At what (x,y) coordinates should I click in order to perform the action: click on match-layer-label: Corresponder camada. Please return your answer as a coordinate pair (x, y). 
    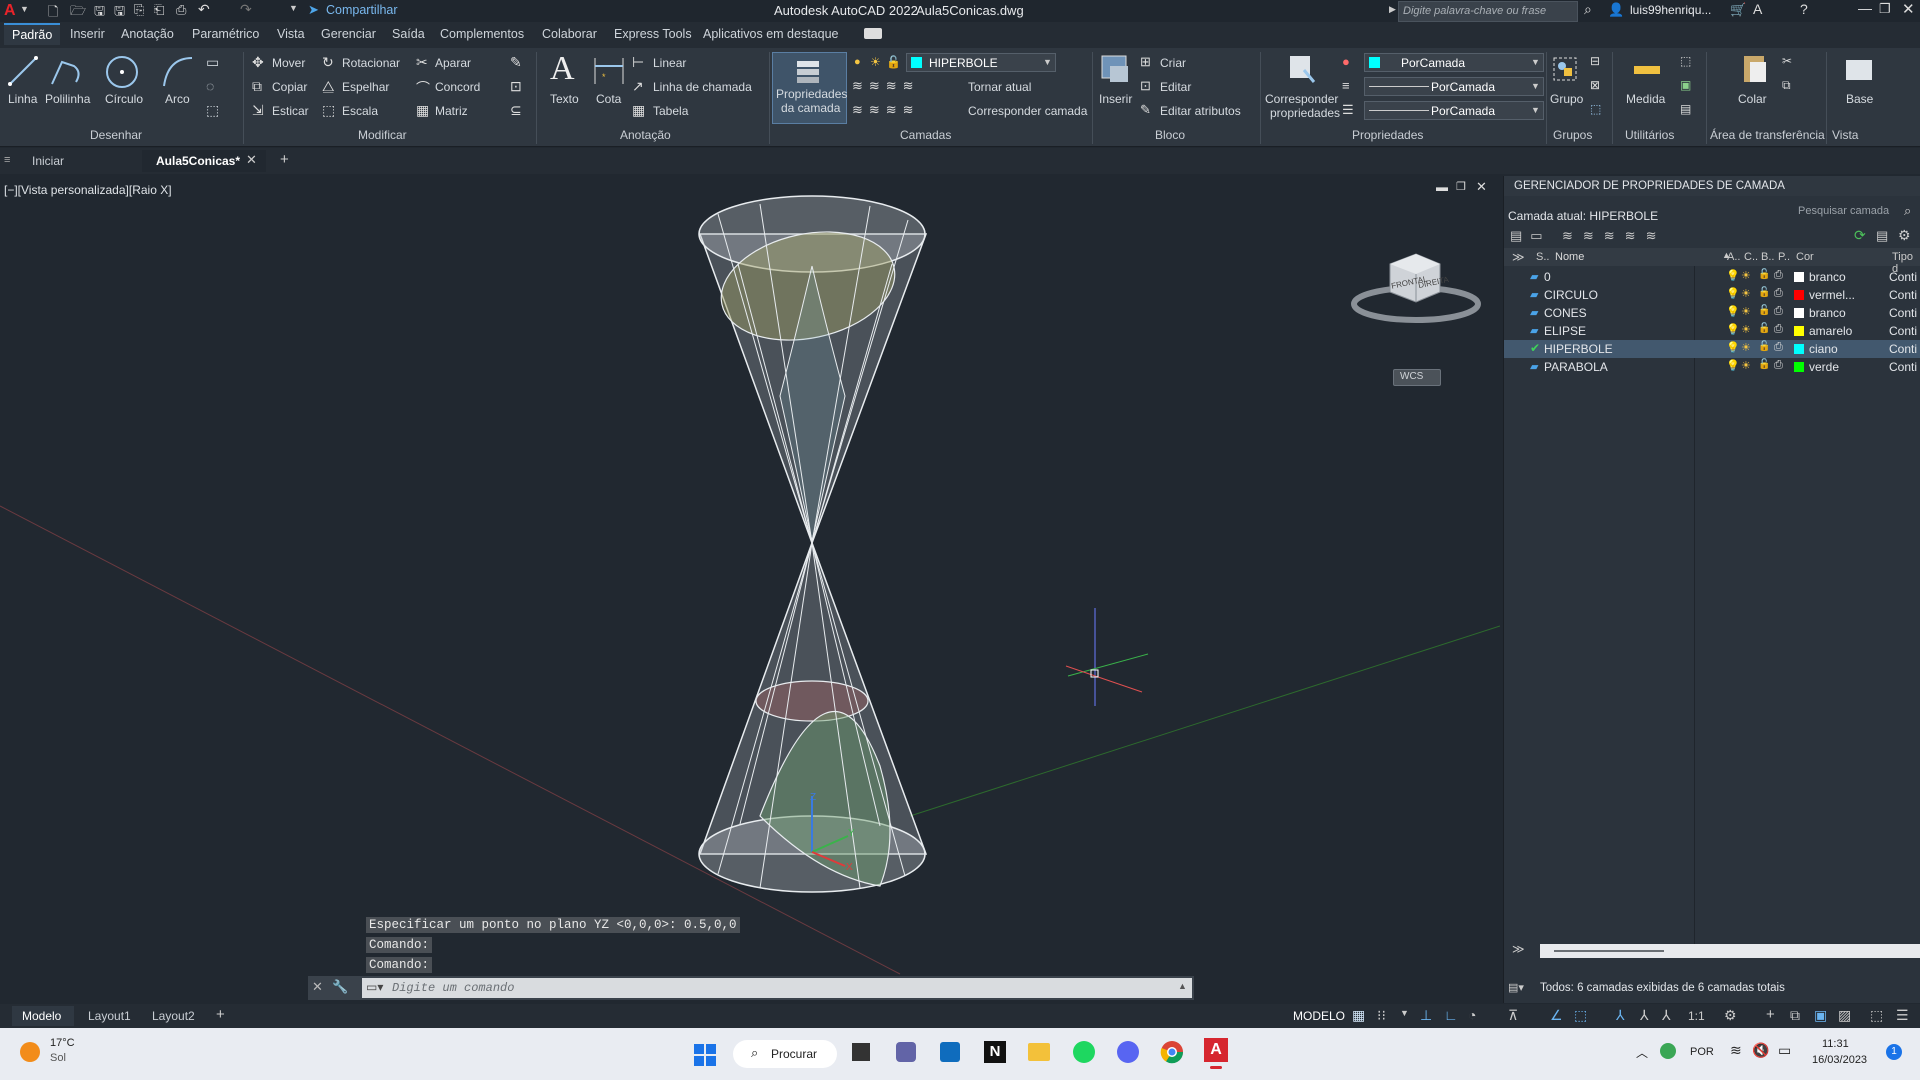
    Looking at the image, I should click on (1027, 111).